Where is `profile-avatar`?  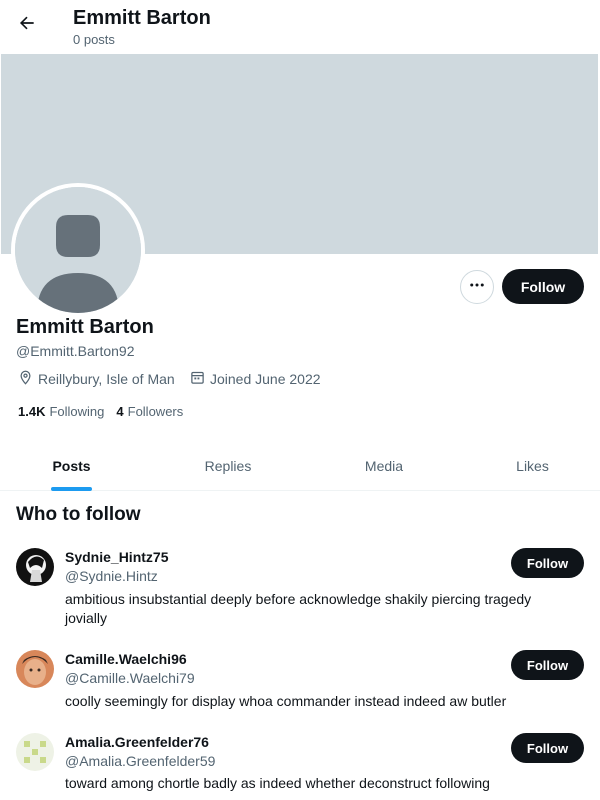
profile-avatar is located at coordinates (78, 250).